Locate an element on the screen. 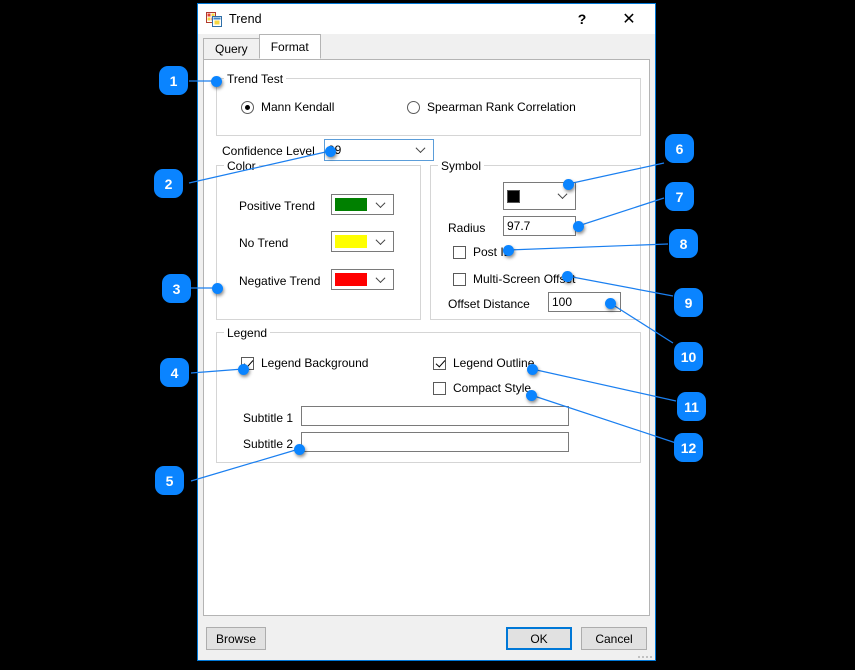 Image resolution: width=855 pixels, height=670 pixels. radio-spearman-label: Spearman Rank Correlation is located at coordinates (501, 107).